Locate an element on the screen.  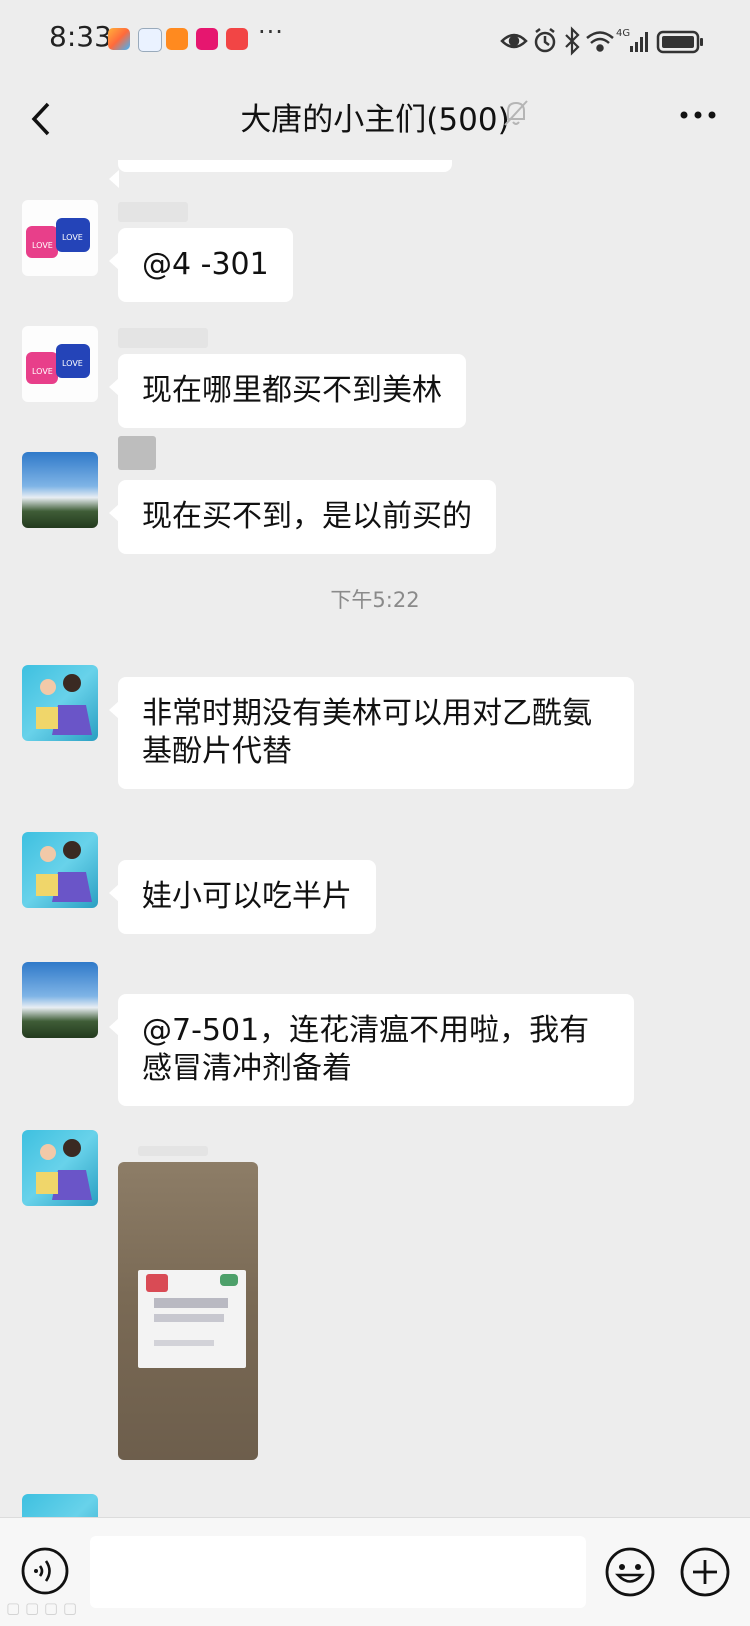
shop-app-icon is located at coordinates (207, 39).